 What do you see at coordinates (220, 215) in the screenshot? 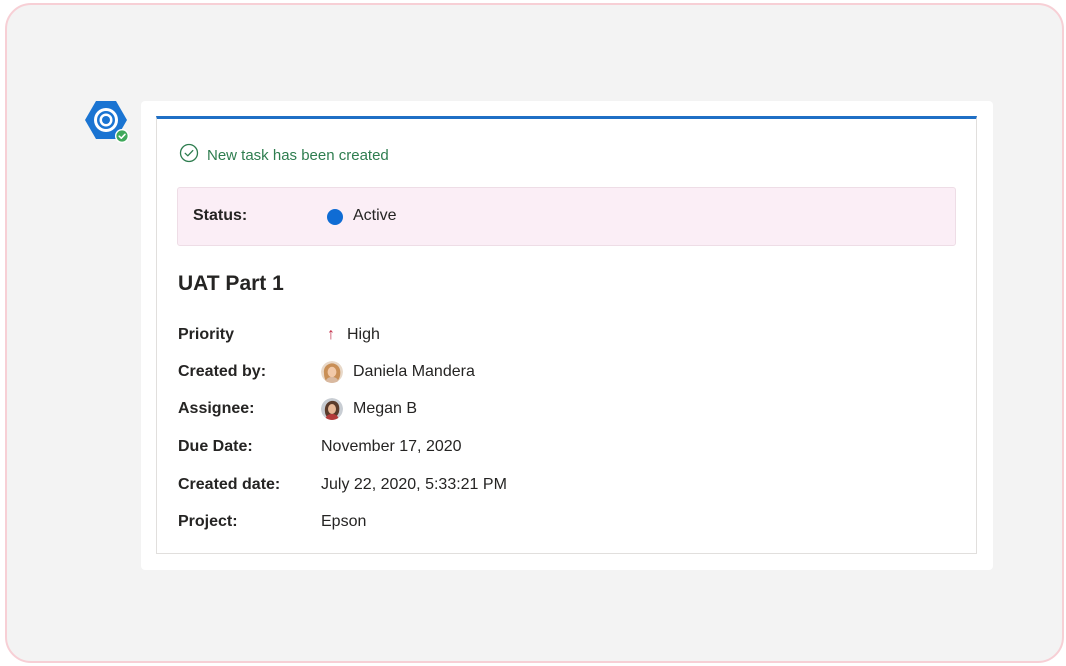
I see `status-label: Status:` at bounding box center [220, 215].